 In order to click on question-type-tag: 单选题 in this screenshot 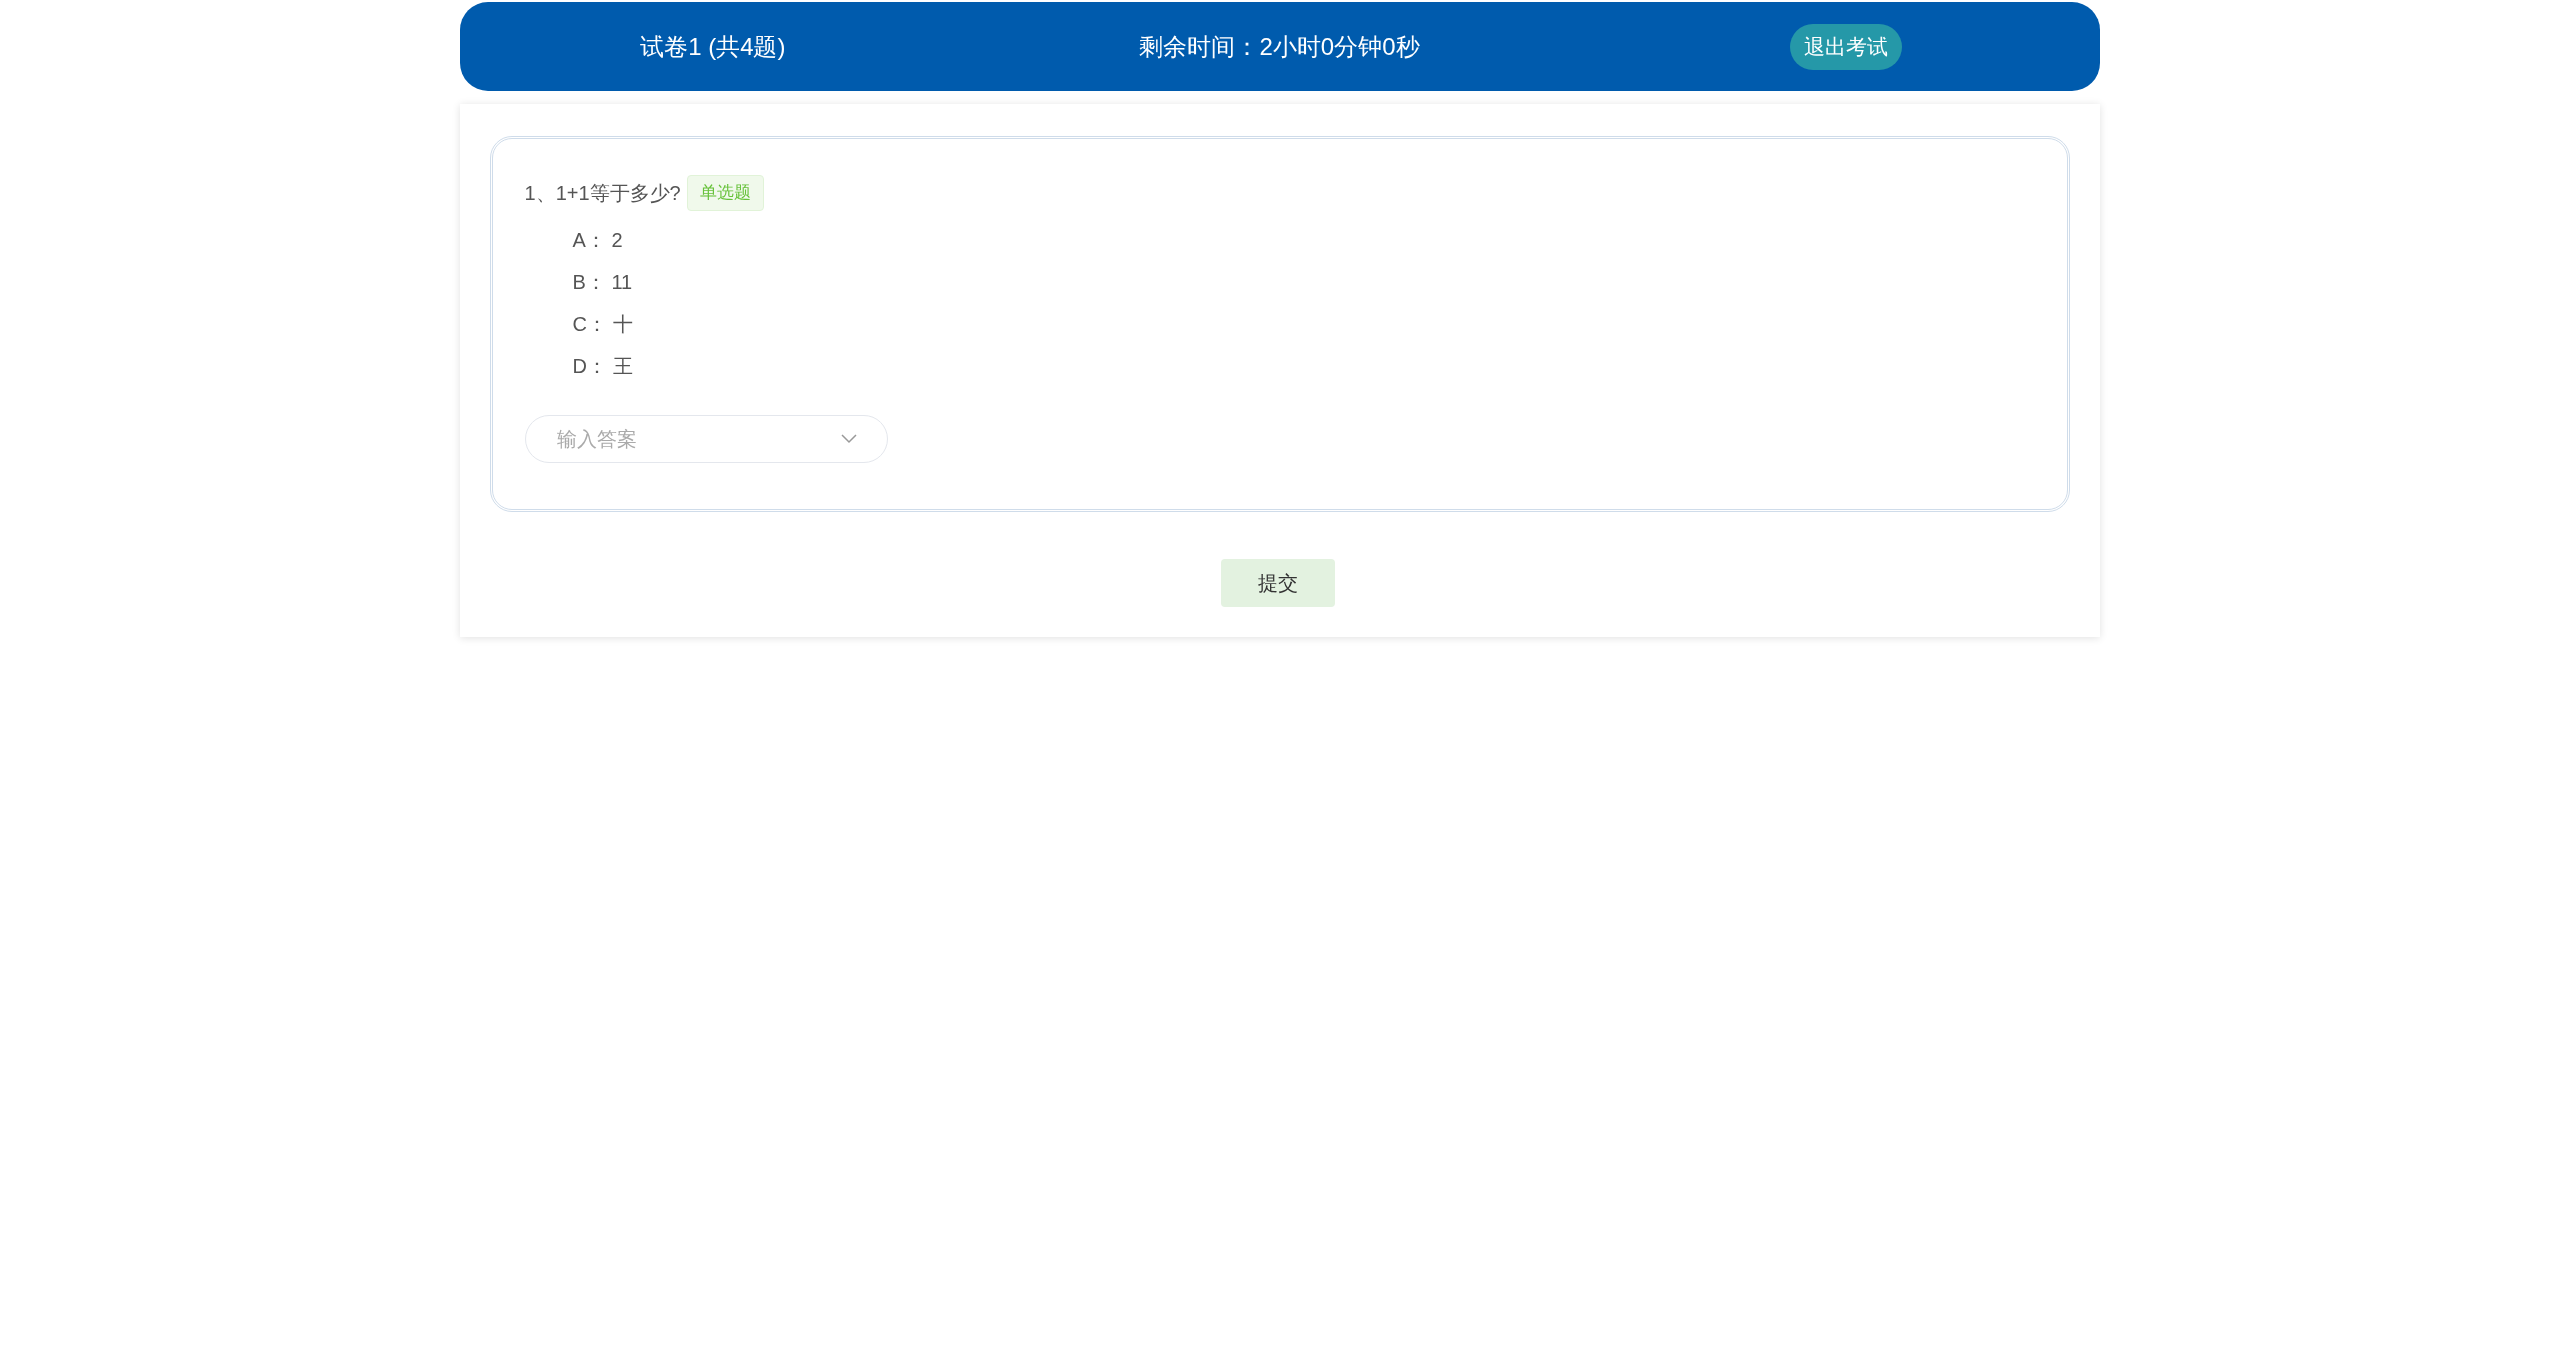, I will do `click(725, 193)`.